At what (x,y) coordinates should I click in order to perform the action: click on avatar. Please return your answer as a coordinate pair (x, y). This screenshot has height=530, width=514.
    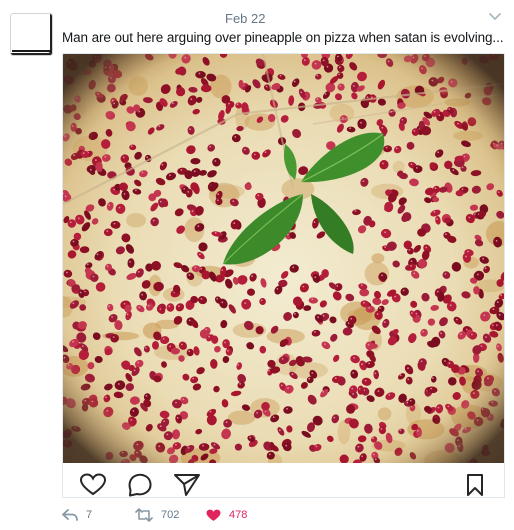
    Looking at the image, I should click on (31, 34).